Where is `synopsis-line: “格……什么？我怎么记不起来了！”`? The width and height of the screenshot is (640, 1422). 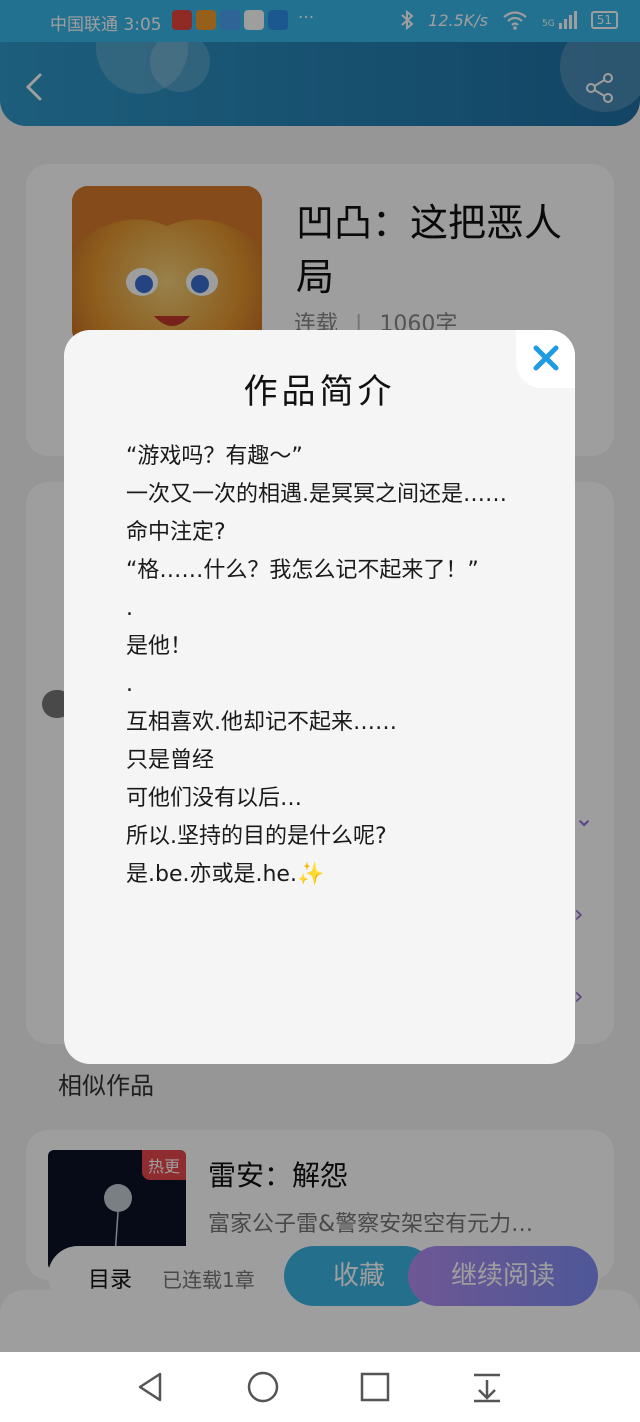 synopsis-line: “格……什么？我怎么记不起来了！” is located at coordinates (302, 570).